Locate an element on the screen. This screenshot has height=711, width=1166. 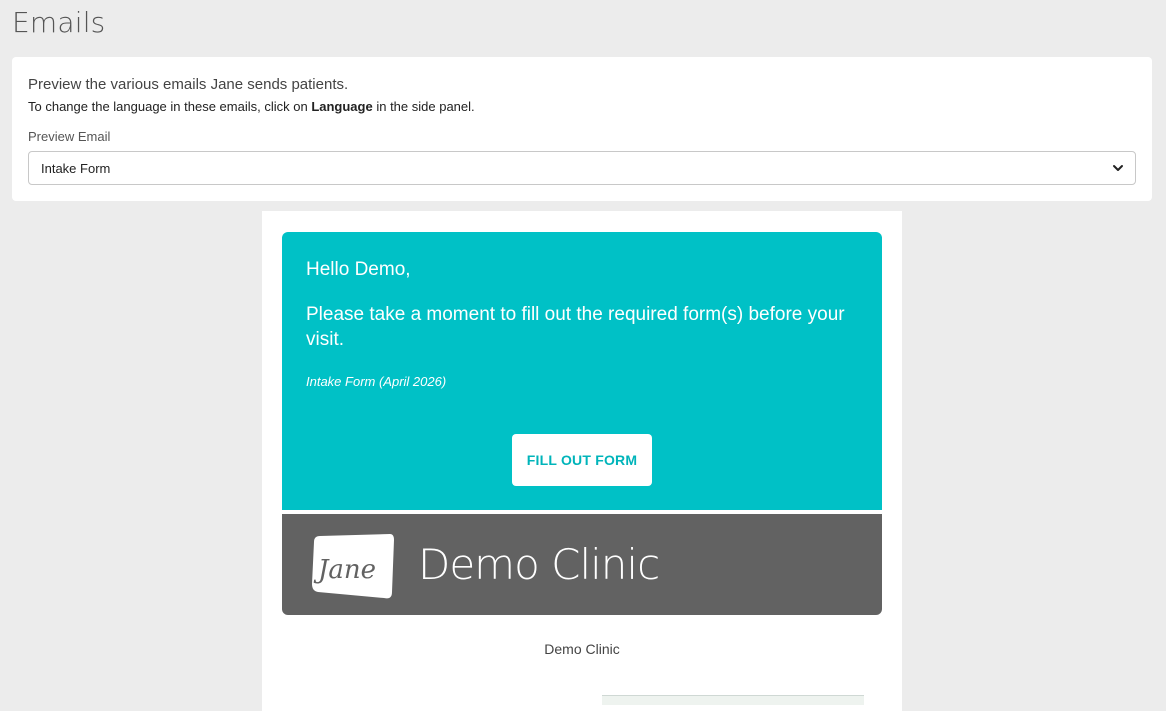
jane-logo: Jane is located at coordinates (353, 566).